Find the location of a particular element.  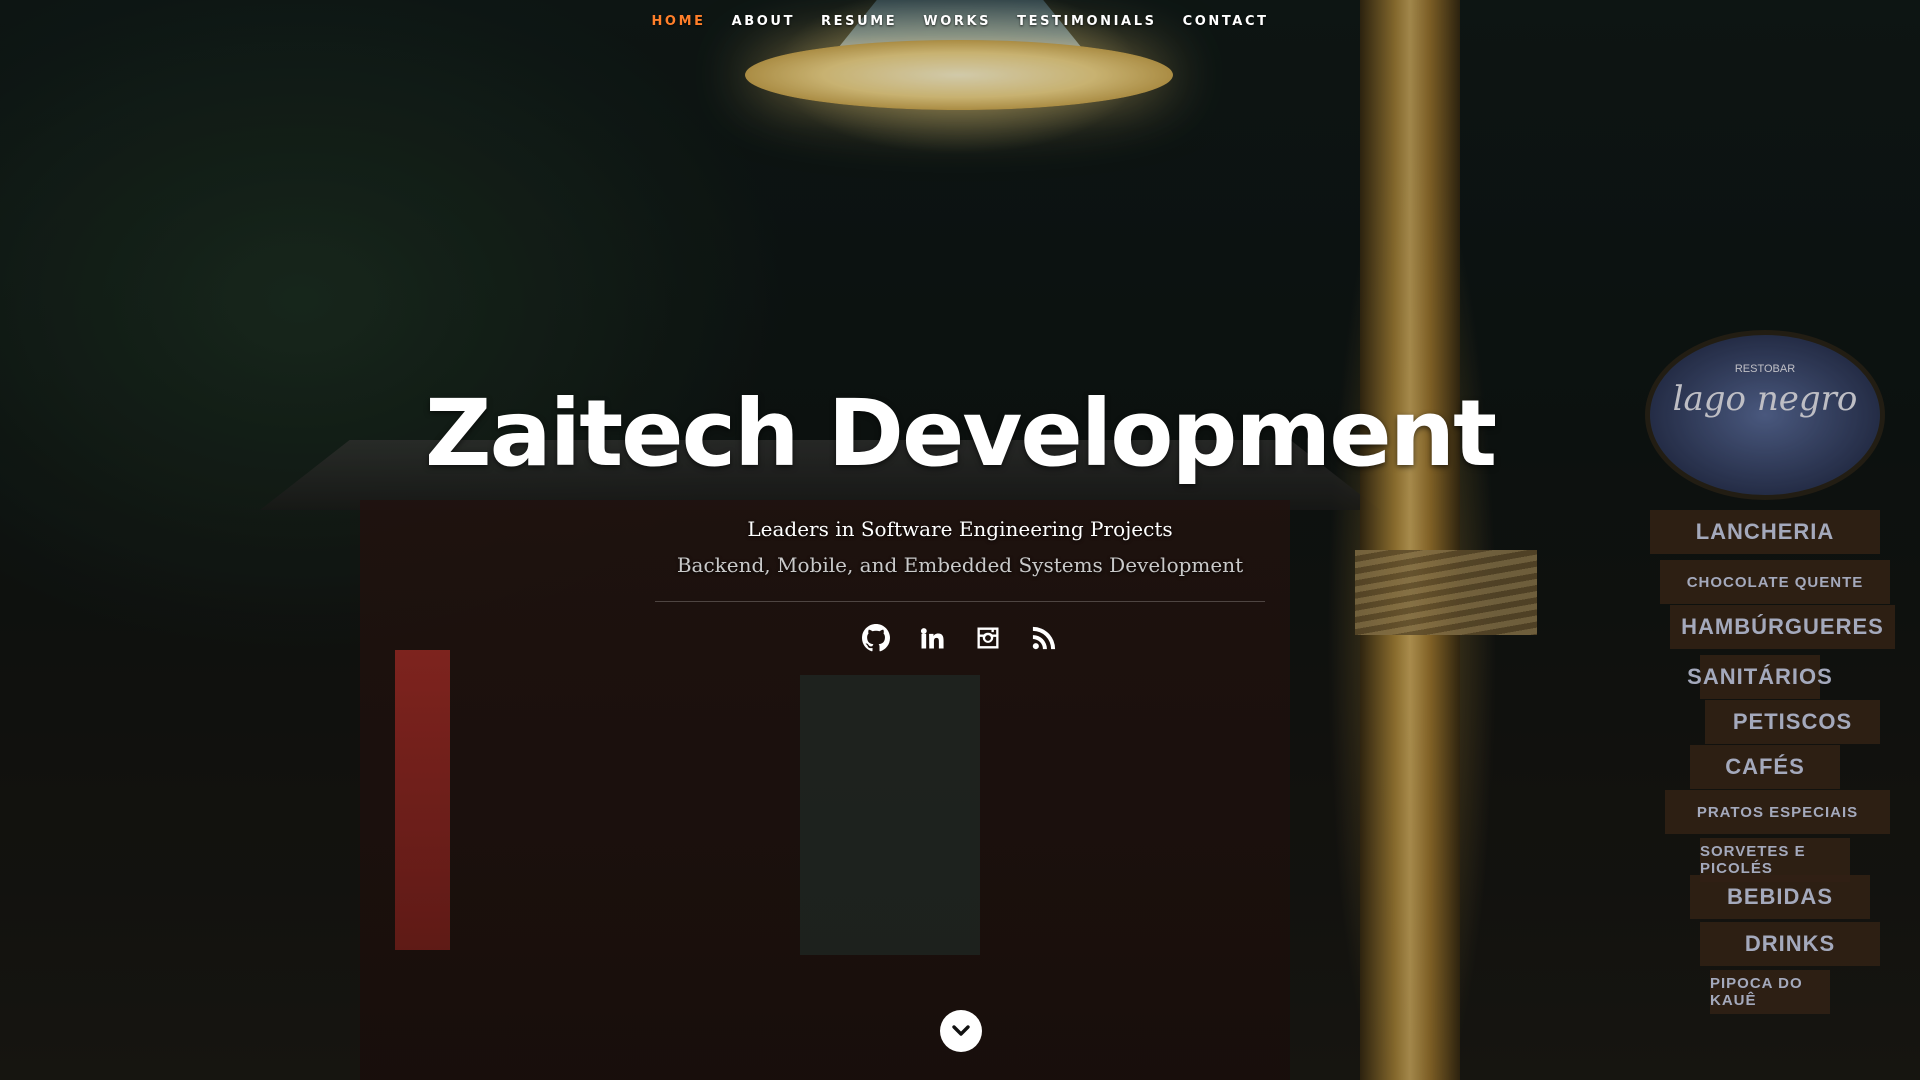

github-icon is located at coordinates (876, 638).